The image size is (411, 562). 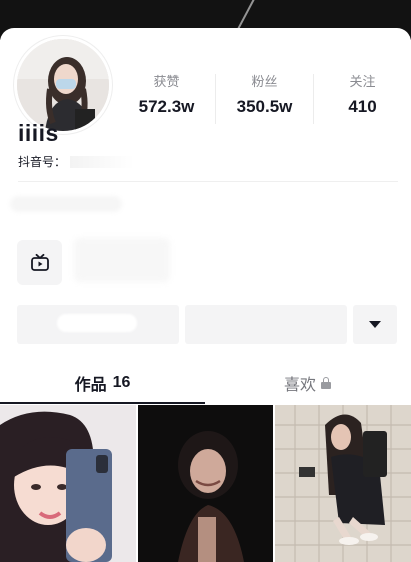 What do you see at coordinates (38, 133) in the screenshot?
I see `profile-nickname: iiiis` at bounding box center [38, 133].